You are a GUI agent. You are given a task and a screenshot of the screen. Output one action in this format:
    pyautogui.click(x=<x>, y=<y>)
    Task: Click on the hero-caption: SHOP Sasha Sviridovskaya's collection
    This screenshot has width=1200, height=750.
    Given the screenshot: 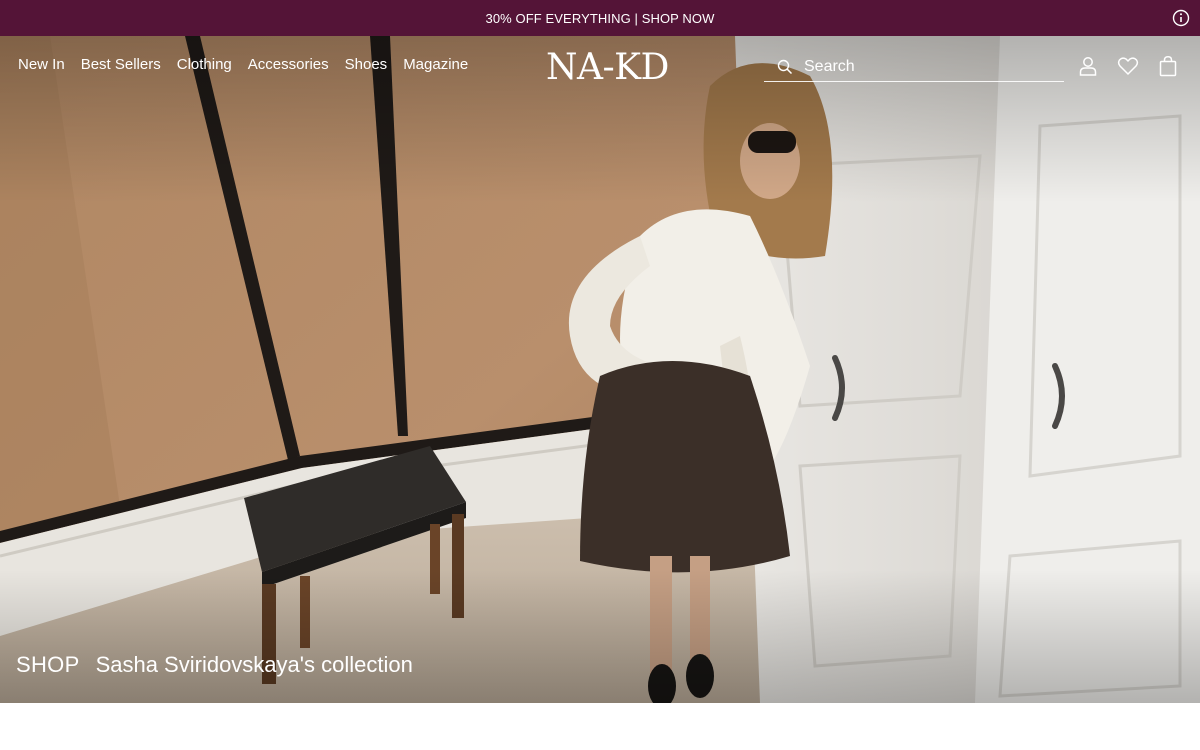 What is the action you would take?
    pyautogui.click(x=214, y=665)
    